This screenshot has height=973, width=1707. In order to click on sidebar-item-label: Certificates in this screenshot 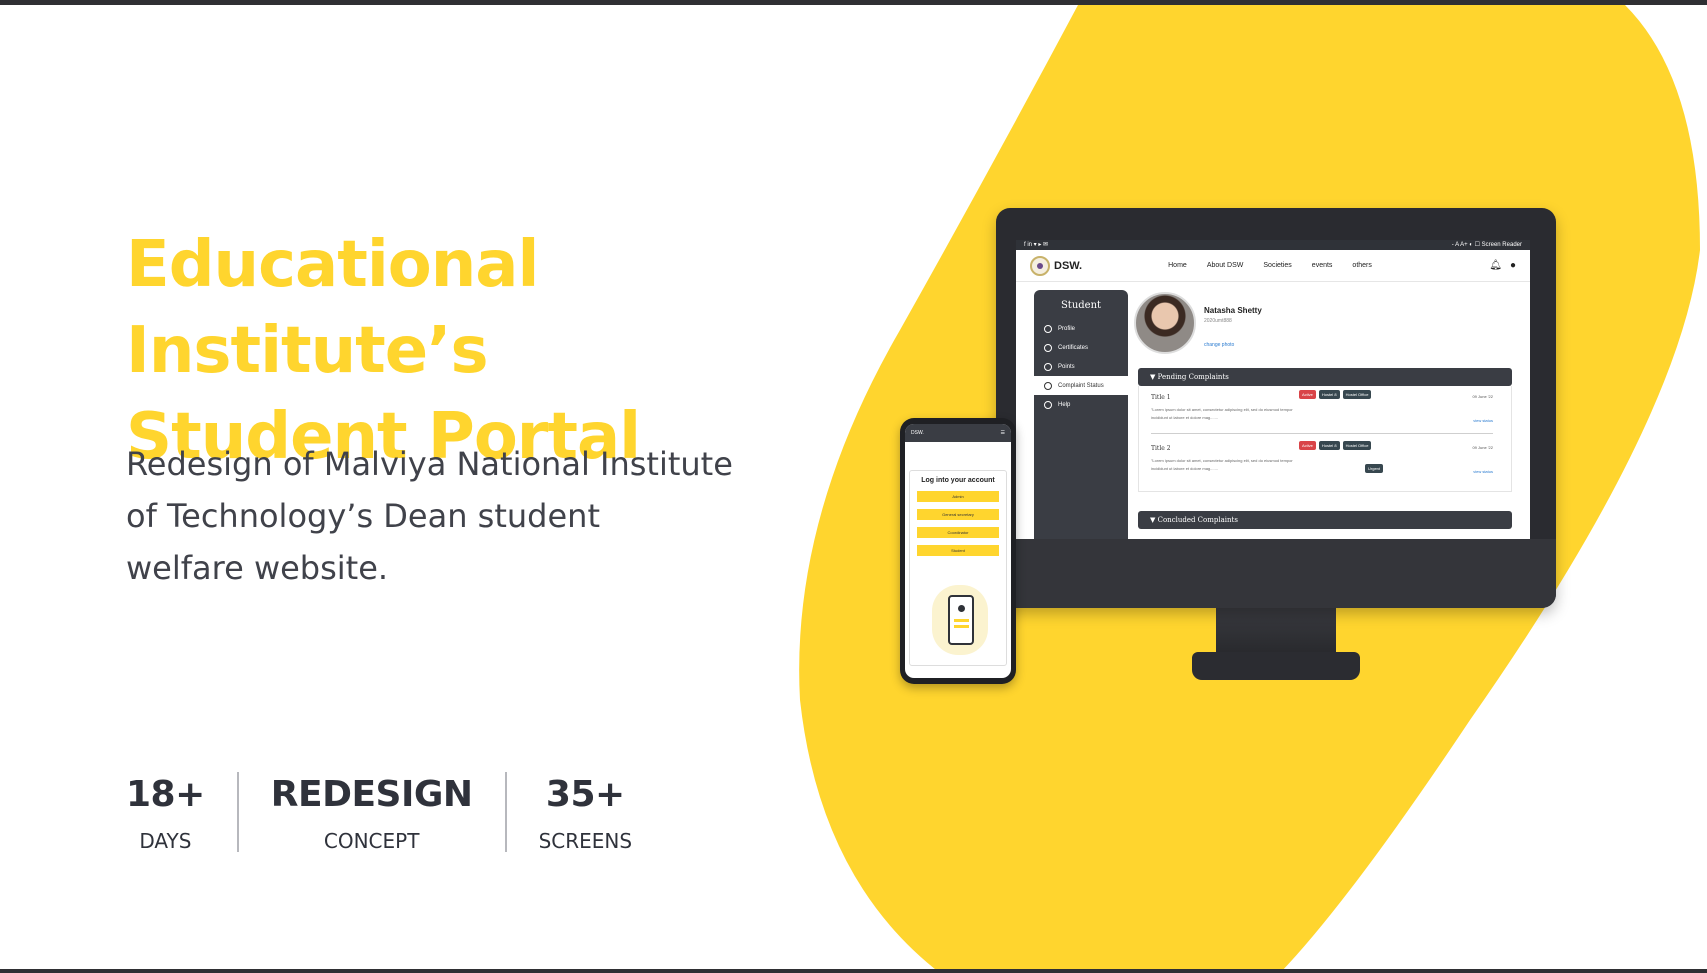, I will do `click(1073, 347)`.